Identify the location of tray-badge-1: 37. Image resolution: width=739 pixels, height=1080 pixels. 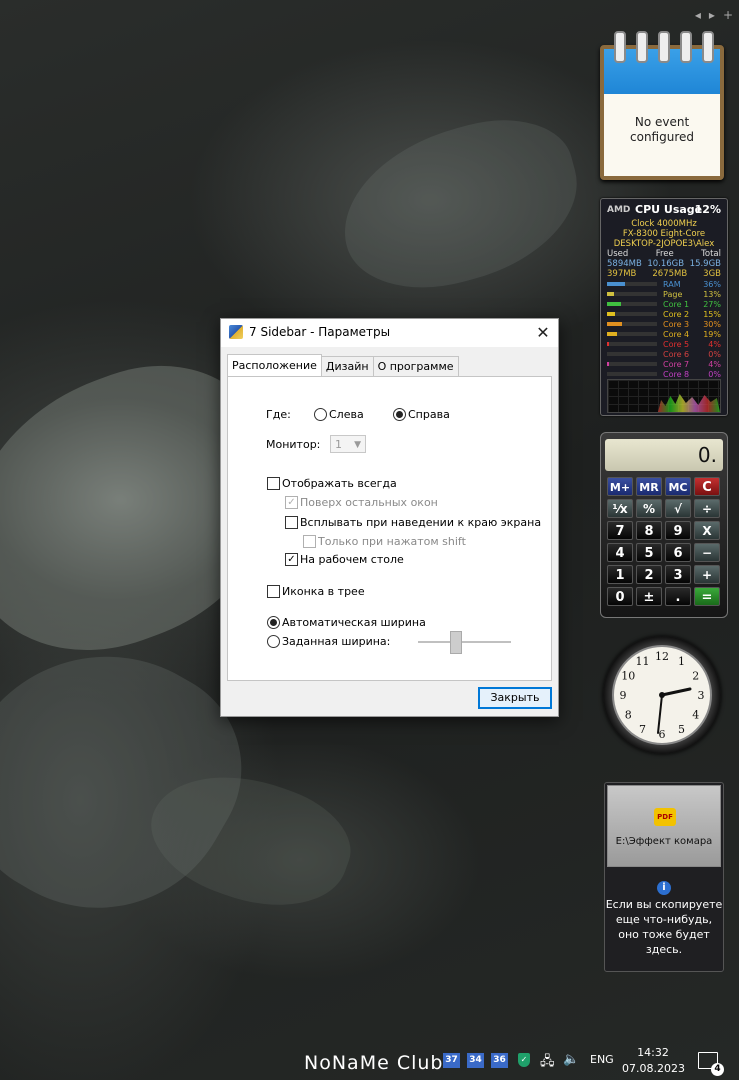
(451, 1060).